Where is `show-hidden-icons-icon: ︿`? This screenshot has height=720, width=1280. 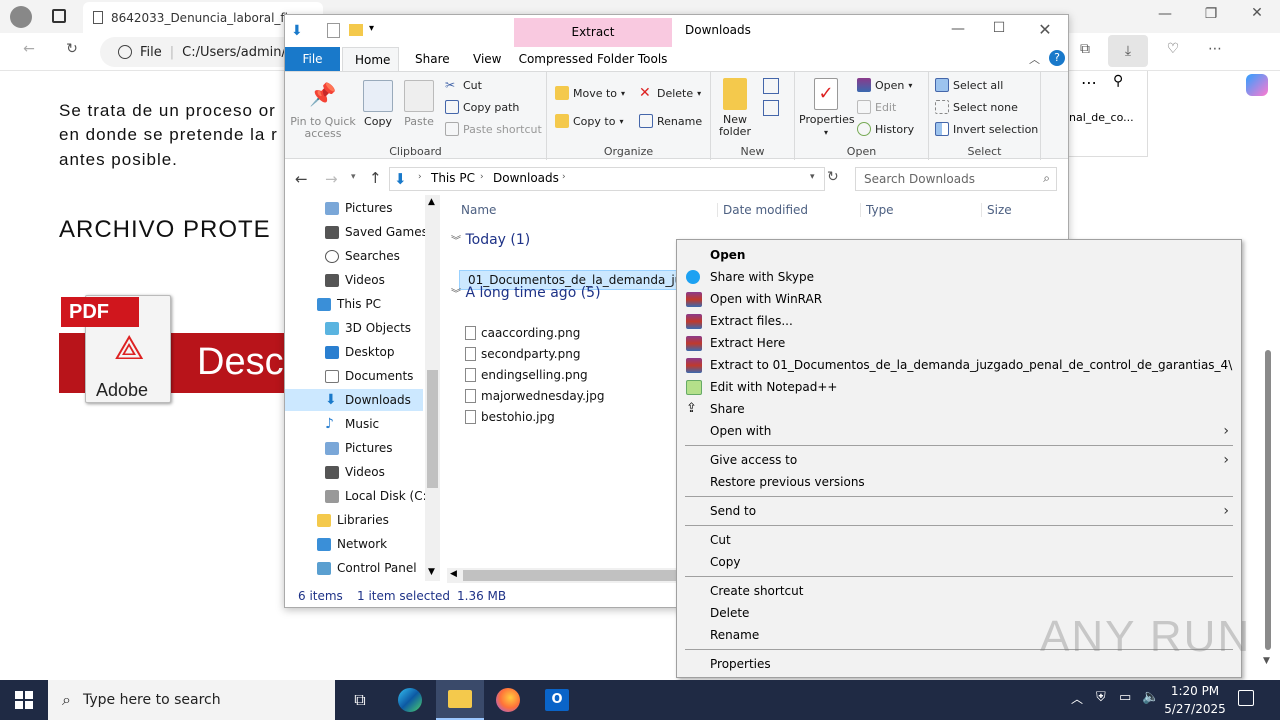
show-hidden-icons-icon: ︿ is located at coordinates (1077, 698).